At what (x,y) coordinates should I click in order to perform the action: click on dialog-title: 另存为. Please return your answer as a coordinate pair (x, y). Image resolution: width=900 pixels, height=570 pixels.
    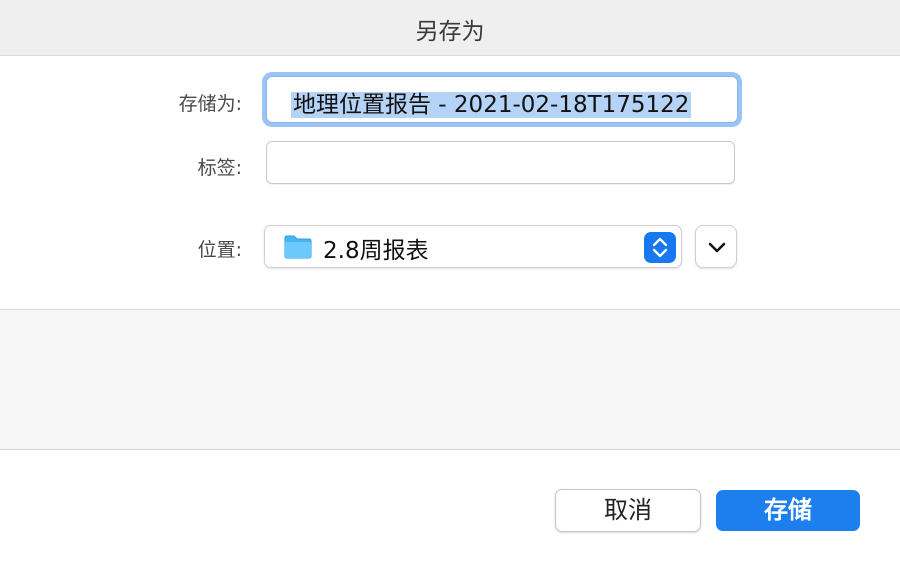
    Looking at the image, I should click on (450, 32).